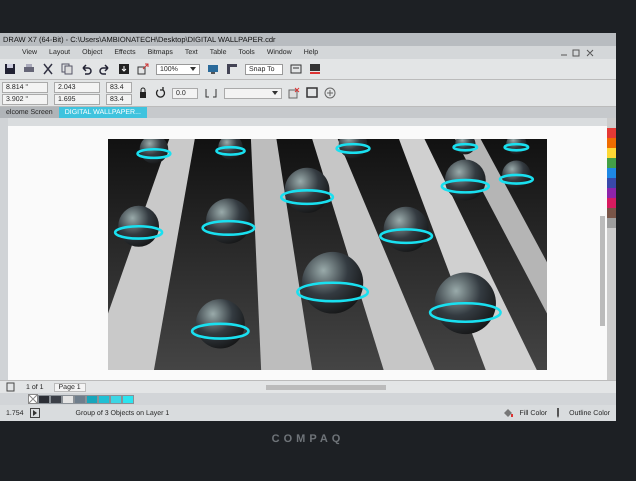 The height and width of the screenshot is (481, 636). What do you see at coordinates (67, 69) in the screenshot?
I see `copy-icon` at bounding box center [67, 69].